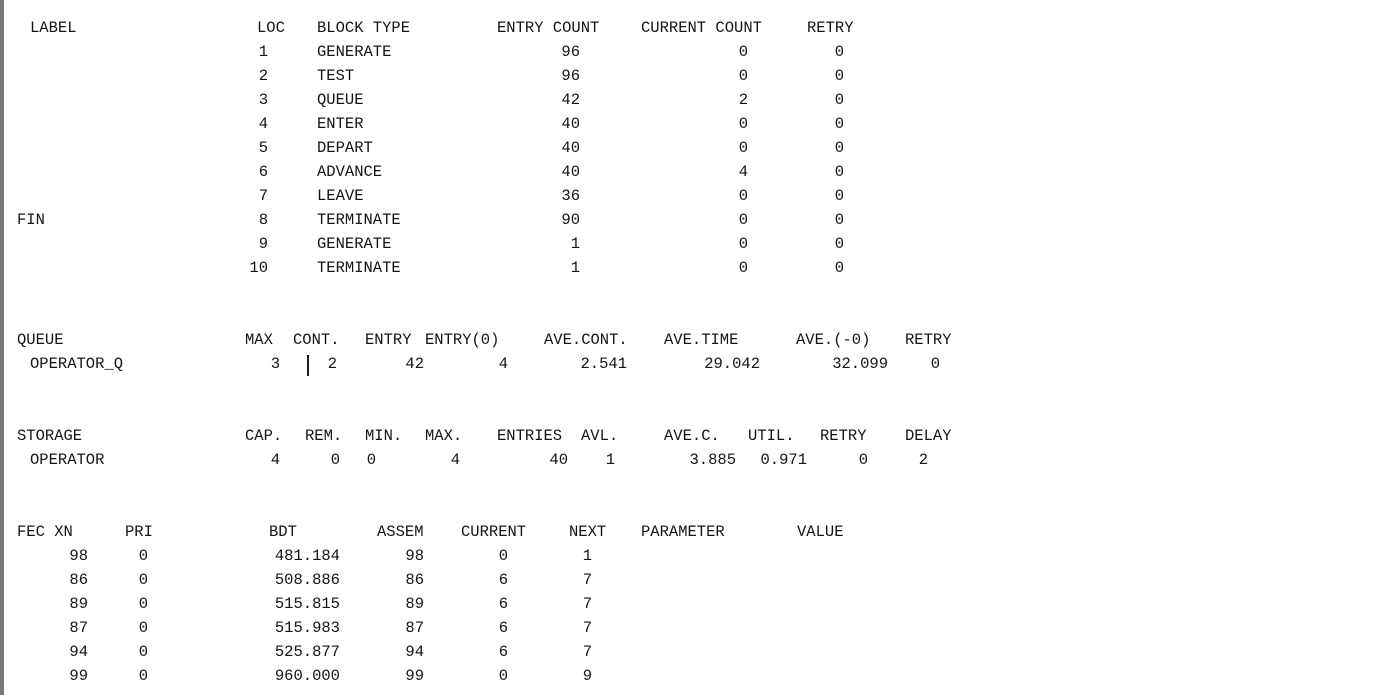  What do you see at coordinates (414, 364) in the screenshot?
I see `queue-entry: 42` at bounding box center [414, 364].